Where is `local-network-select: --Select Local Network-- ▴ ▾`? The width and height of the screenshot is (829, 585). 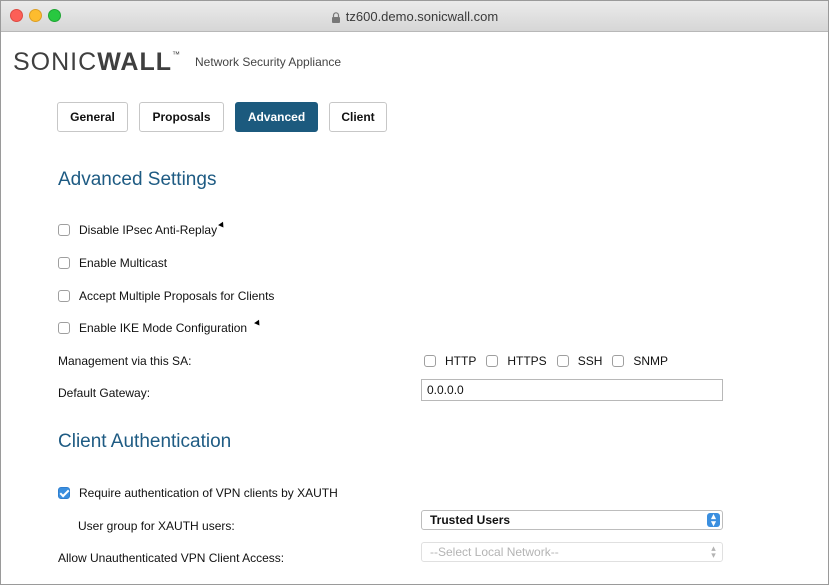
local-network-select: --Select Local Network-- ▴ ▾ is located at coordinates (572, 552).